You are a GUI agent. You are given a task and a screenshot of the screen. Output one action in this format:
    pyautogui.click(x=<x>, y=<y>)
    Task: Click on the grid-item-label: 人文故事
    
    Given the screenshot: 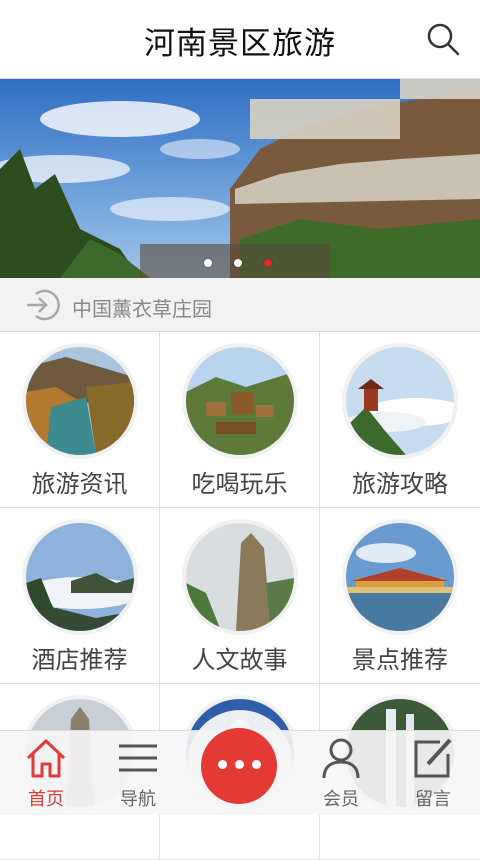 What is the action you would take?
    pyautogui.click(x=239, y=660)
    